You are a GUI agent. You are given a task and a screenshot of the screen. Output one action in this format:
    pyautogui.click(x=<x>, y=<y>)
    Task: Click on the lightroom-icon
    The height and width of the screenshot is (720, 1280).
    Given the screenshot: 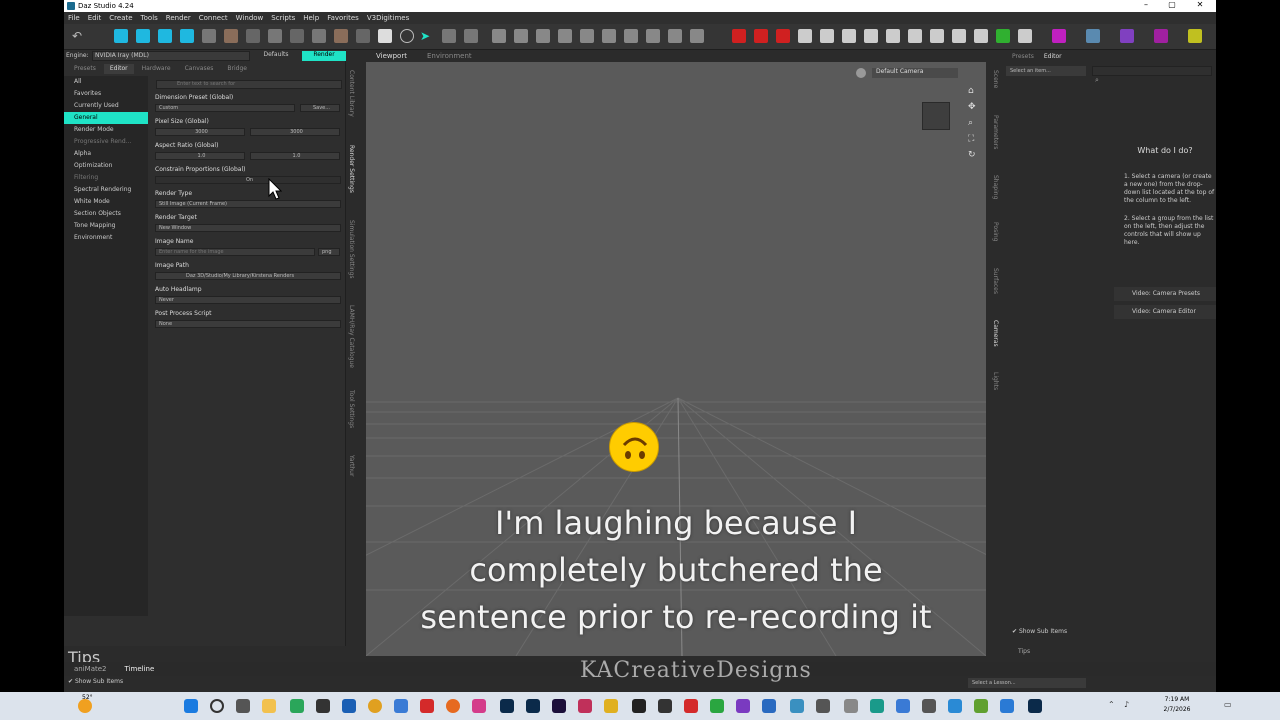 What is the action you would take?
    pyautogui.click(x=533, y=706)
    